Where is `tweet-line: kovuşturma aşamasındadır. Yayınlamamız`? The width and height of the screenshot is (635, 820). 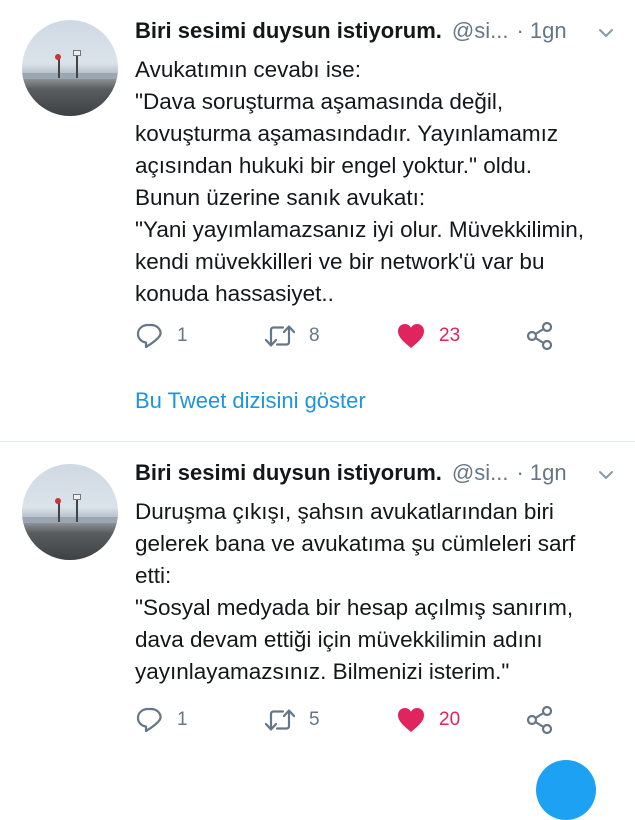
tweet-line: kovuşturma aşamasındadır. Yayınlamamız is located at coordinates (347, 133).